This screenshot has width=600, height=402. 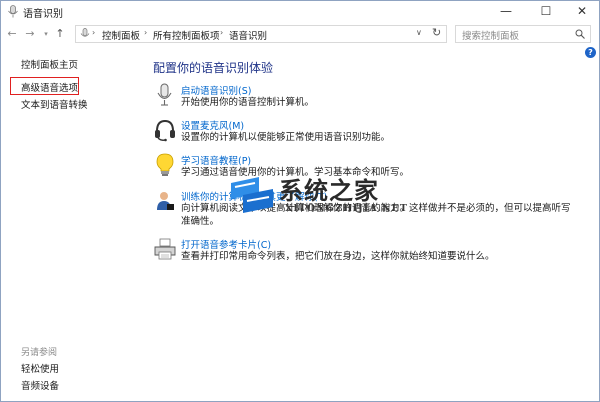 What do you see at coordinates (165, 164) in the screenshot?
I see `lightbulb-icon` at bounding box center [165, 164].